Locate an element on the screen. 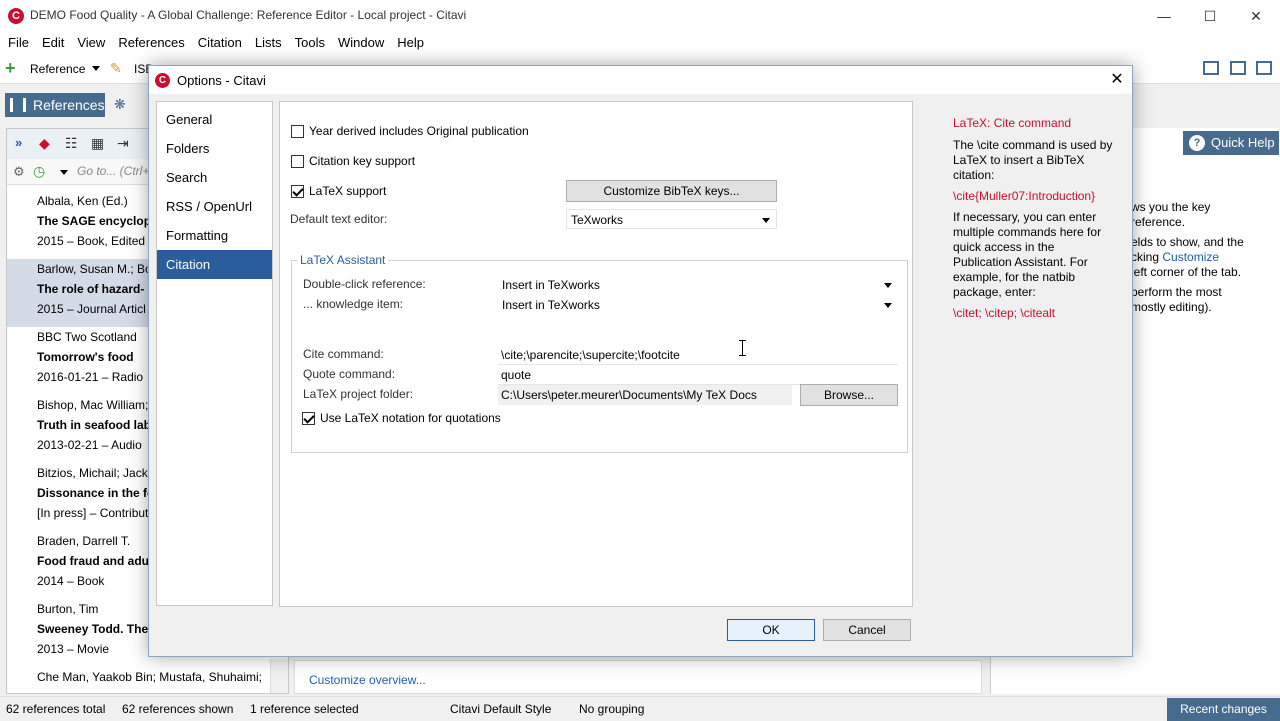  status-total: 62 references total is located at coordinates (56, 709).